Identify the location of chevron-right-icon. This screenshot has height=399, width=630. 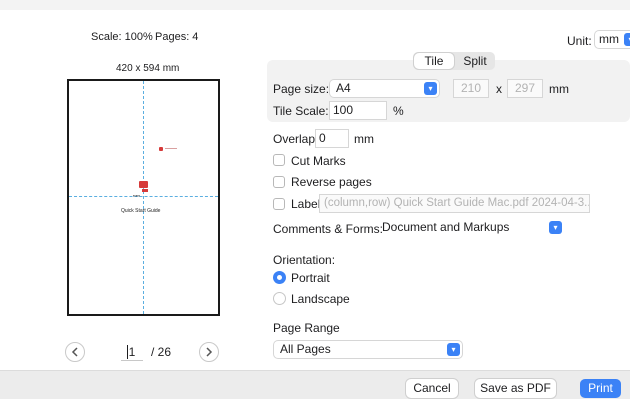
(209, 352).